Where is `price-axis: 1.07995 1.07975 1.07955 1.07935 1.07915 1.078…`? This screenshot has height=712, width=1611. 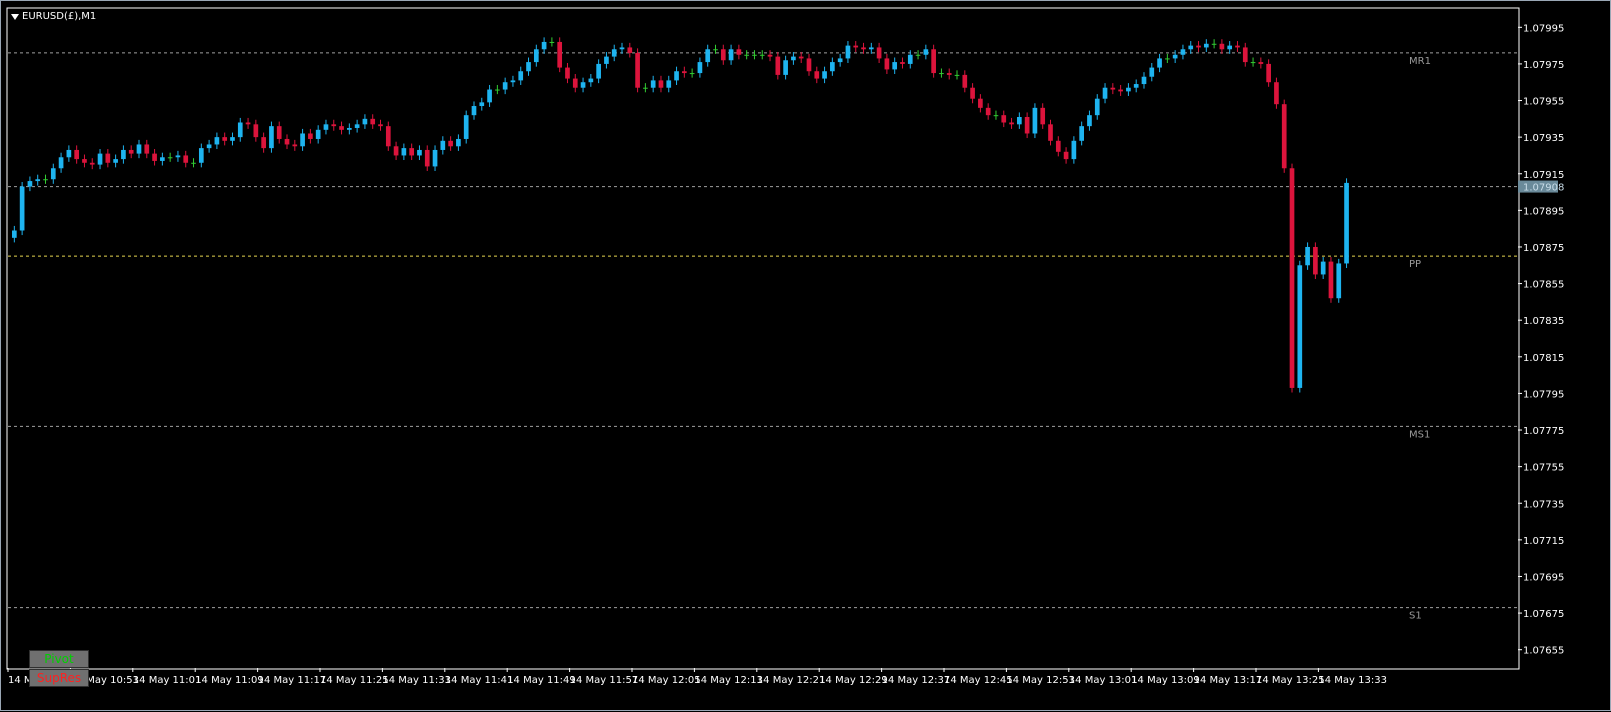
price-axis: 1.07995 1.07975 1.07955 1.07935 1.07915 1.078… is located at coordinates (1541, 340).